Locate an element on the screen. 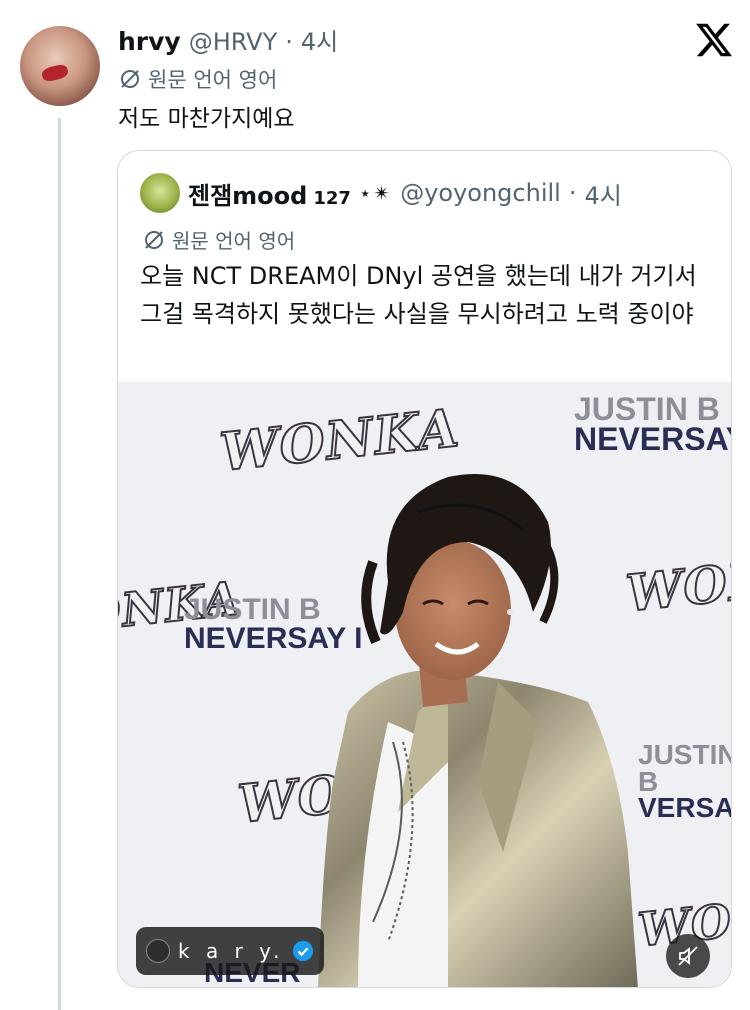  post-time: 4시 is located at coordinates (319, 39).